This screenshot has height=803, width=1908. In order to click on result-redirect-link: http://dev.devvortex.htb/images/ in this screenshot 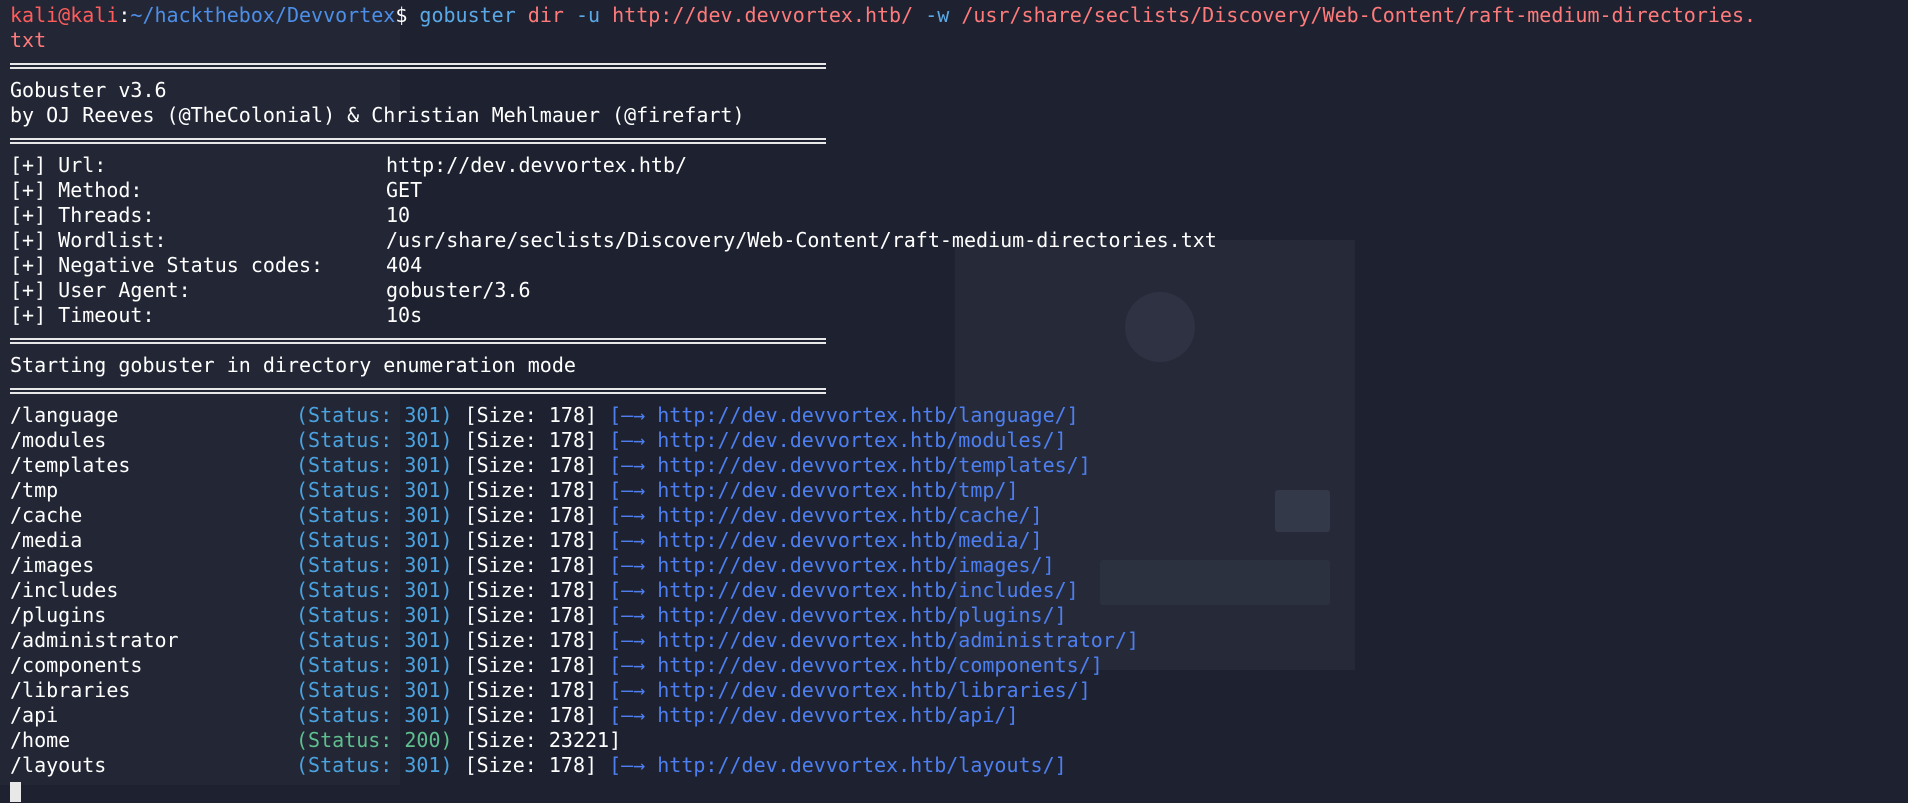, I will do `click(849, 565)`.